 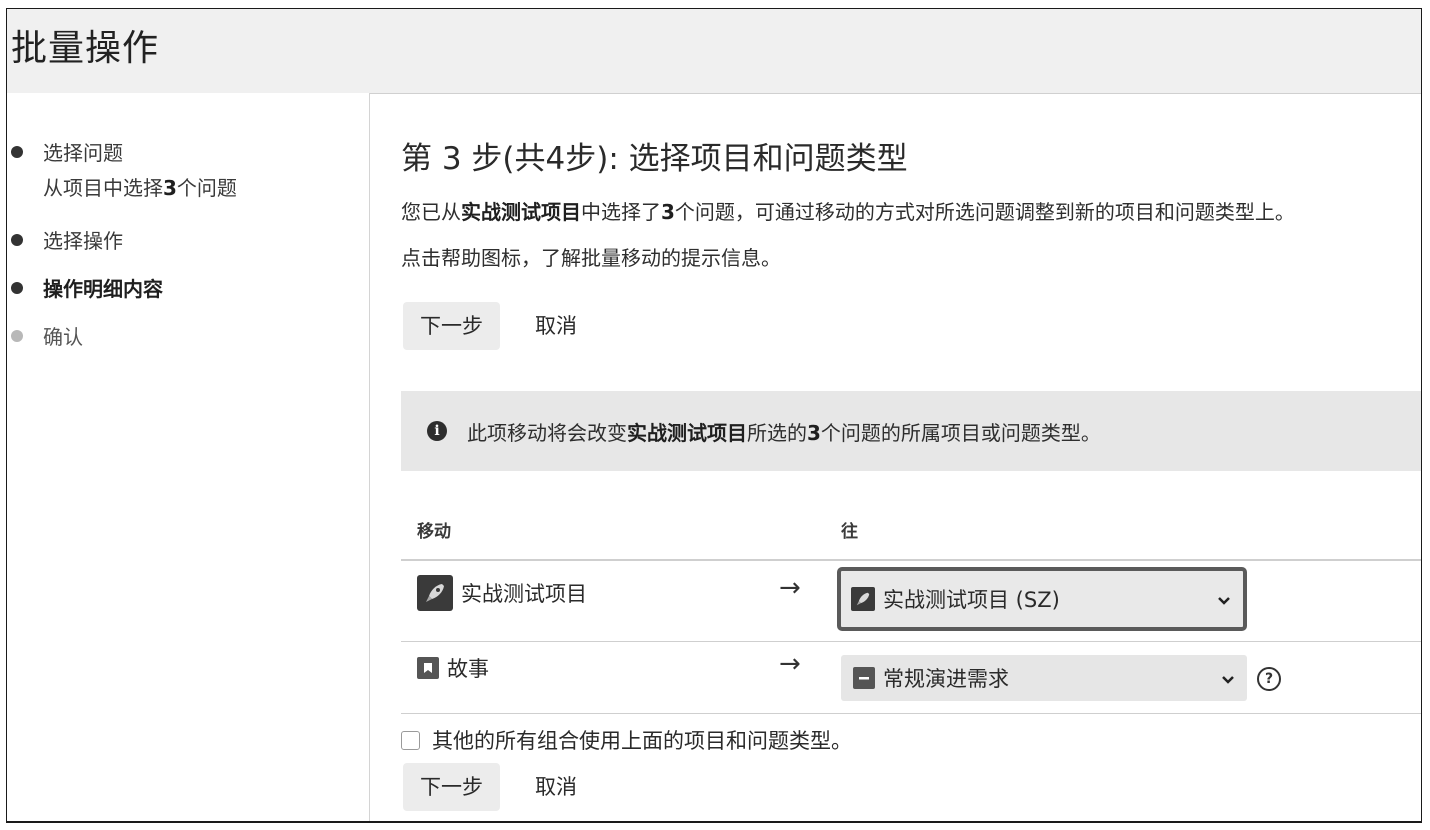 What do you see at coordinates (1269, 679) in the screenshot?
I see `help-icon: ?` at bounding box center [1269, 679].